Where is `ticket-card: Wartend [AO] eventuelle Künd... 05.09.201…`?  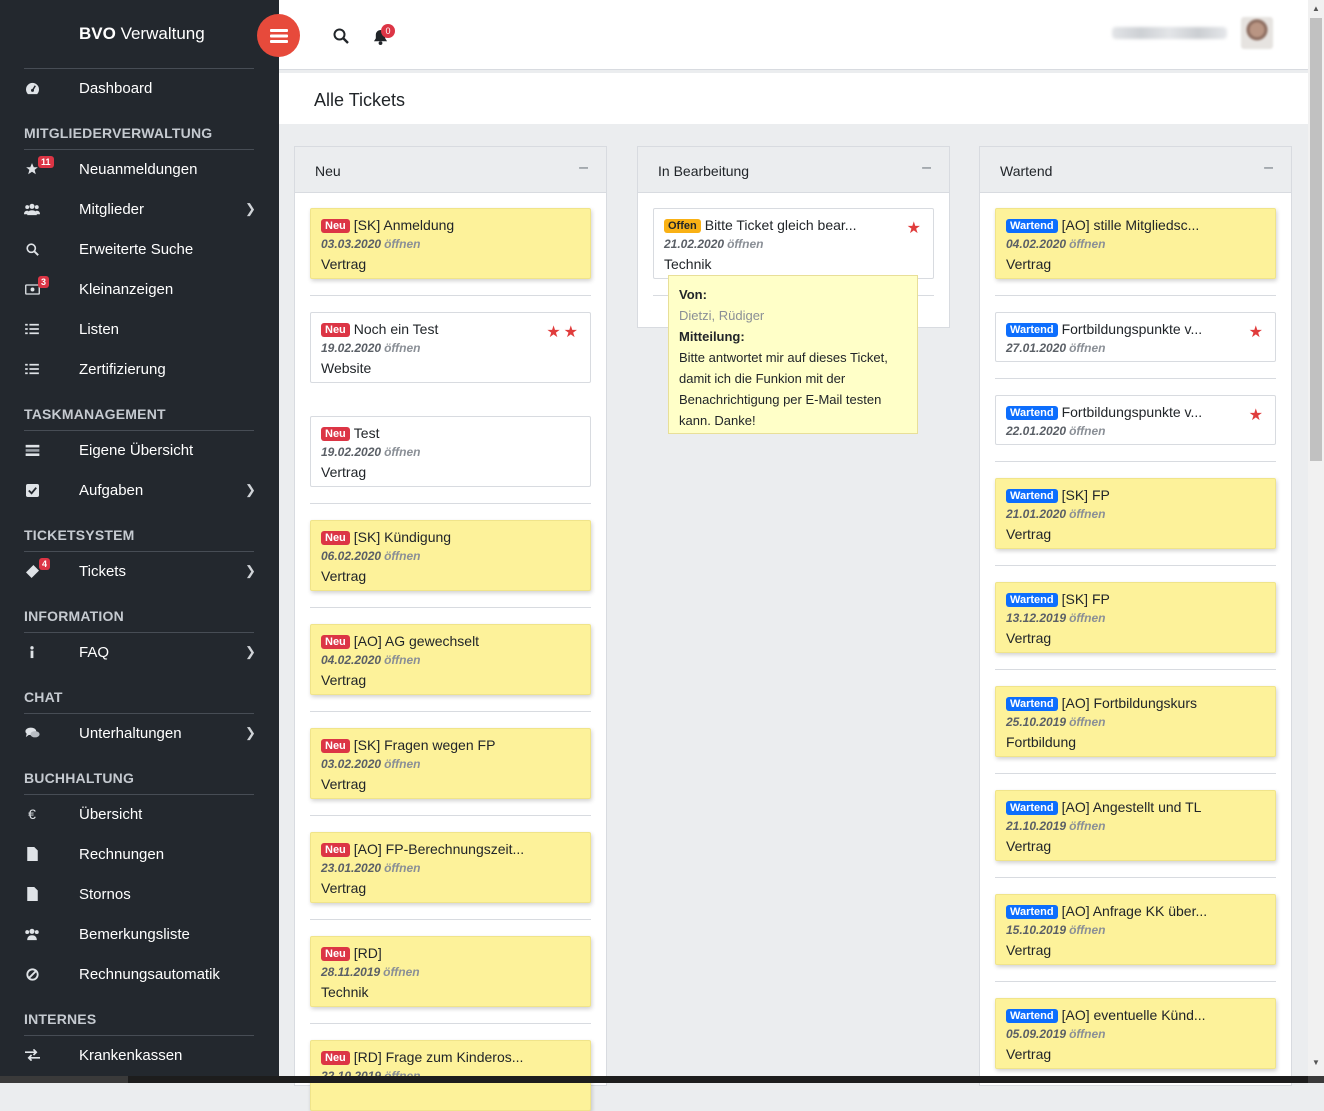
ticket-card: Wartend [AO] eventuelle Künd... 05.09.201… is located at coordinates (1135, 1033).